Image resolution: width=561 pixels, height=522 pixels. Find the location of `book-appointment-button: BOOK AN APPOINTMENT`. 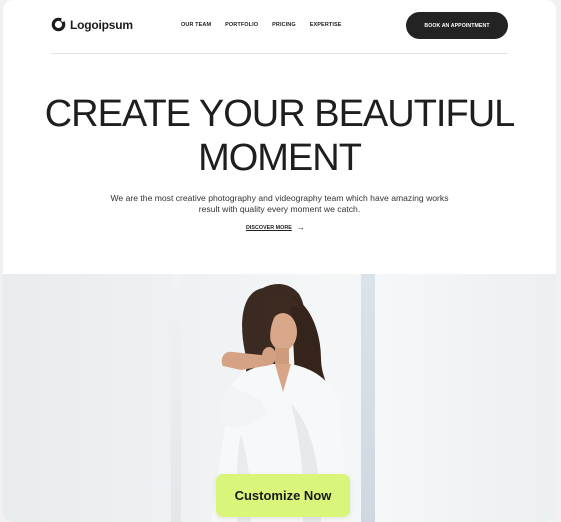

book-appointment-button: BOOK AN APPOINTMENT is located at coordinates (457, 25).